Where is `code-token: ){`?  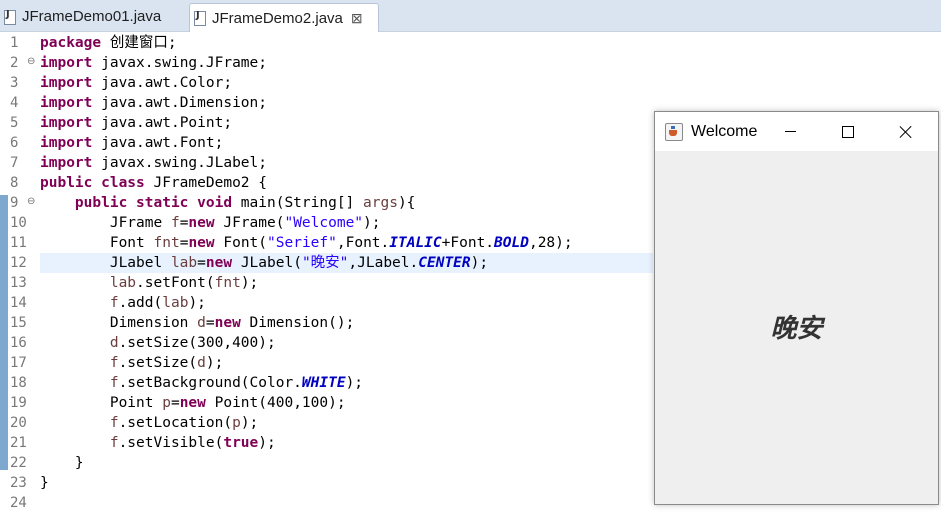
code-token: ){ is located at coordinates (406, 203).